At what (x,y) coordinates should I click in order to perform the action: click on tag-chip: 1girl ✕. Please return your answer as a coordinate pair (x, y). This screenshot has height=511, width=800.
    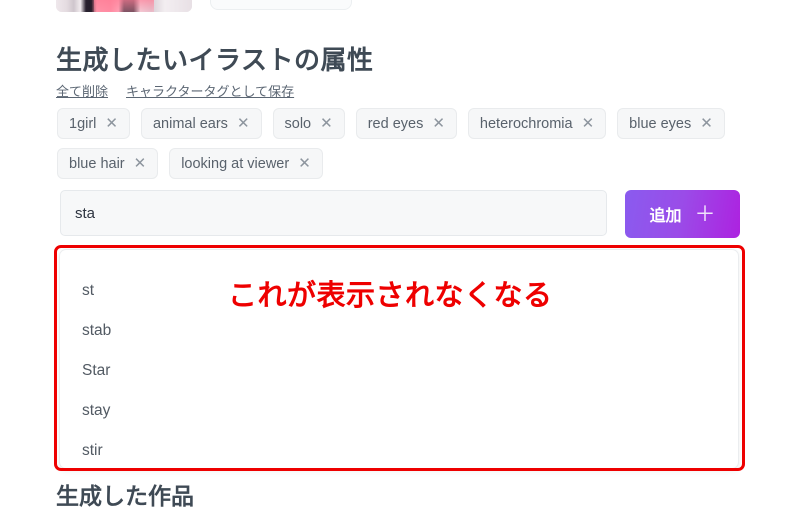
    Looking at the image, I should click on (93, 123).